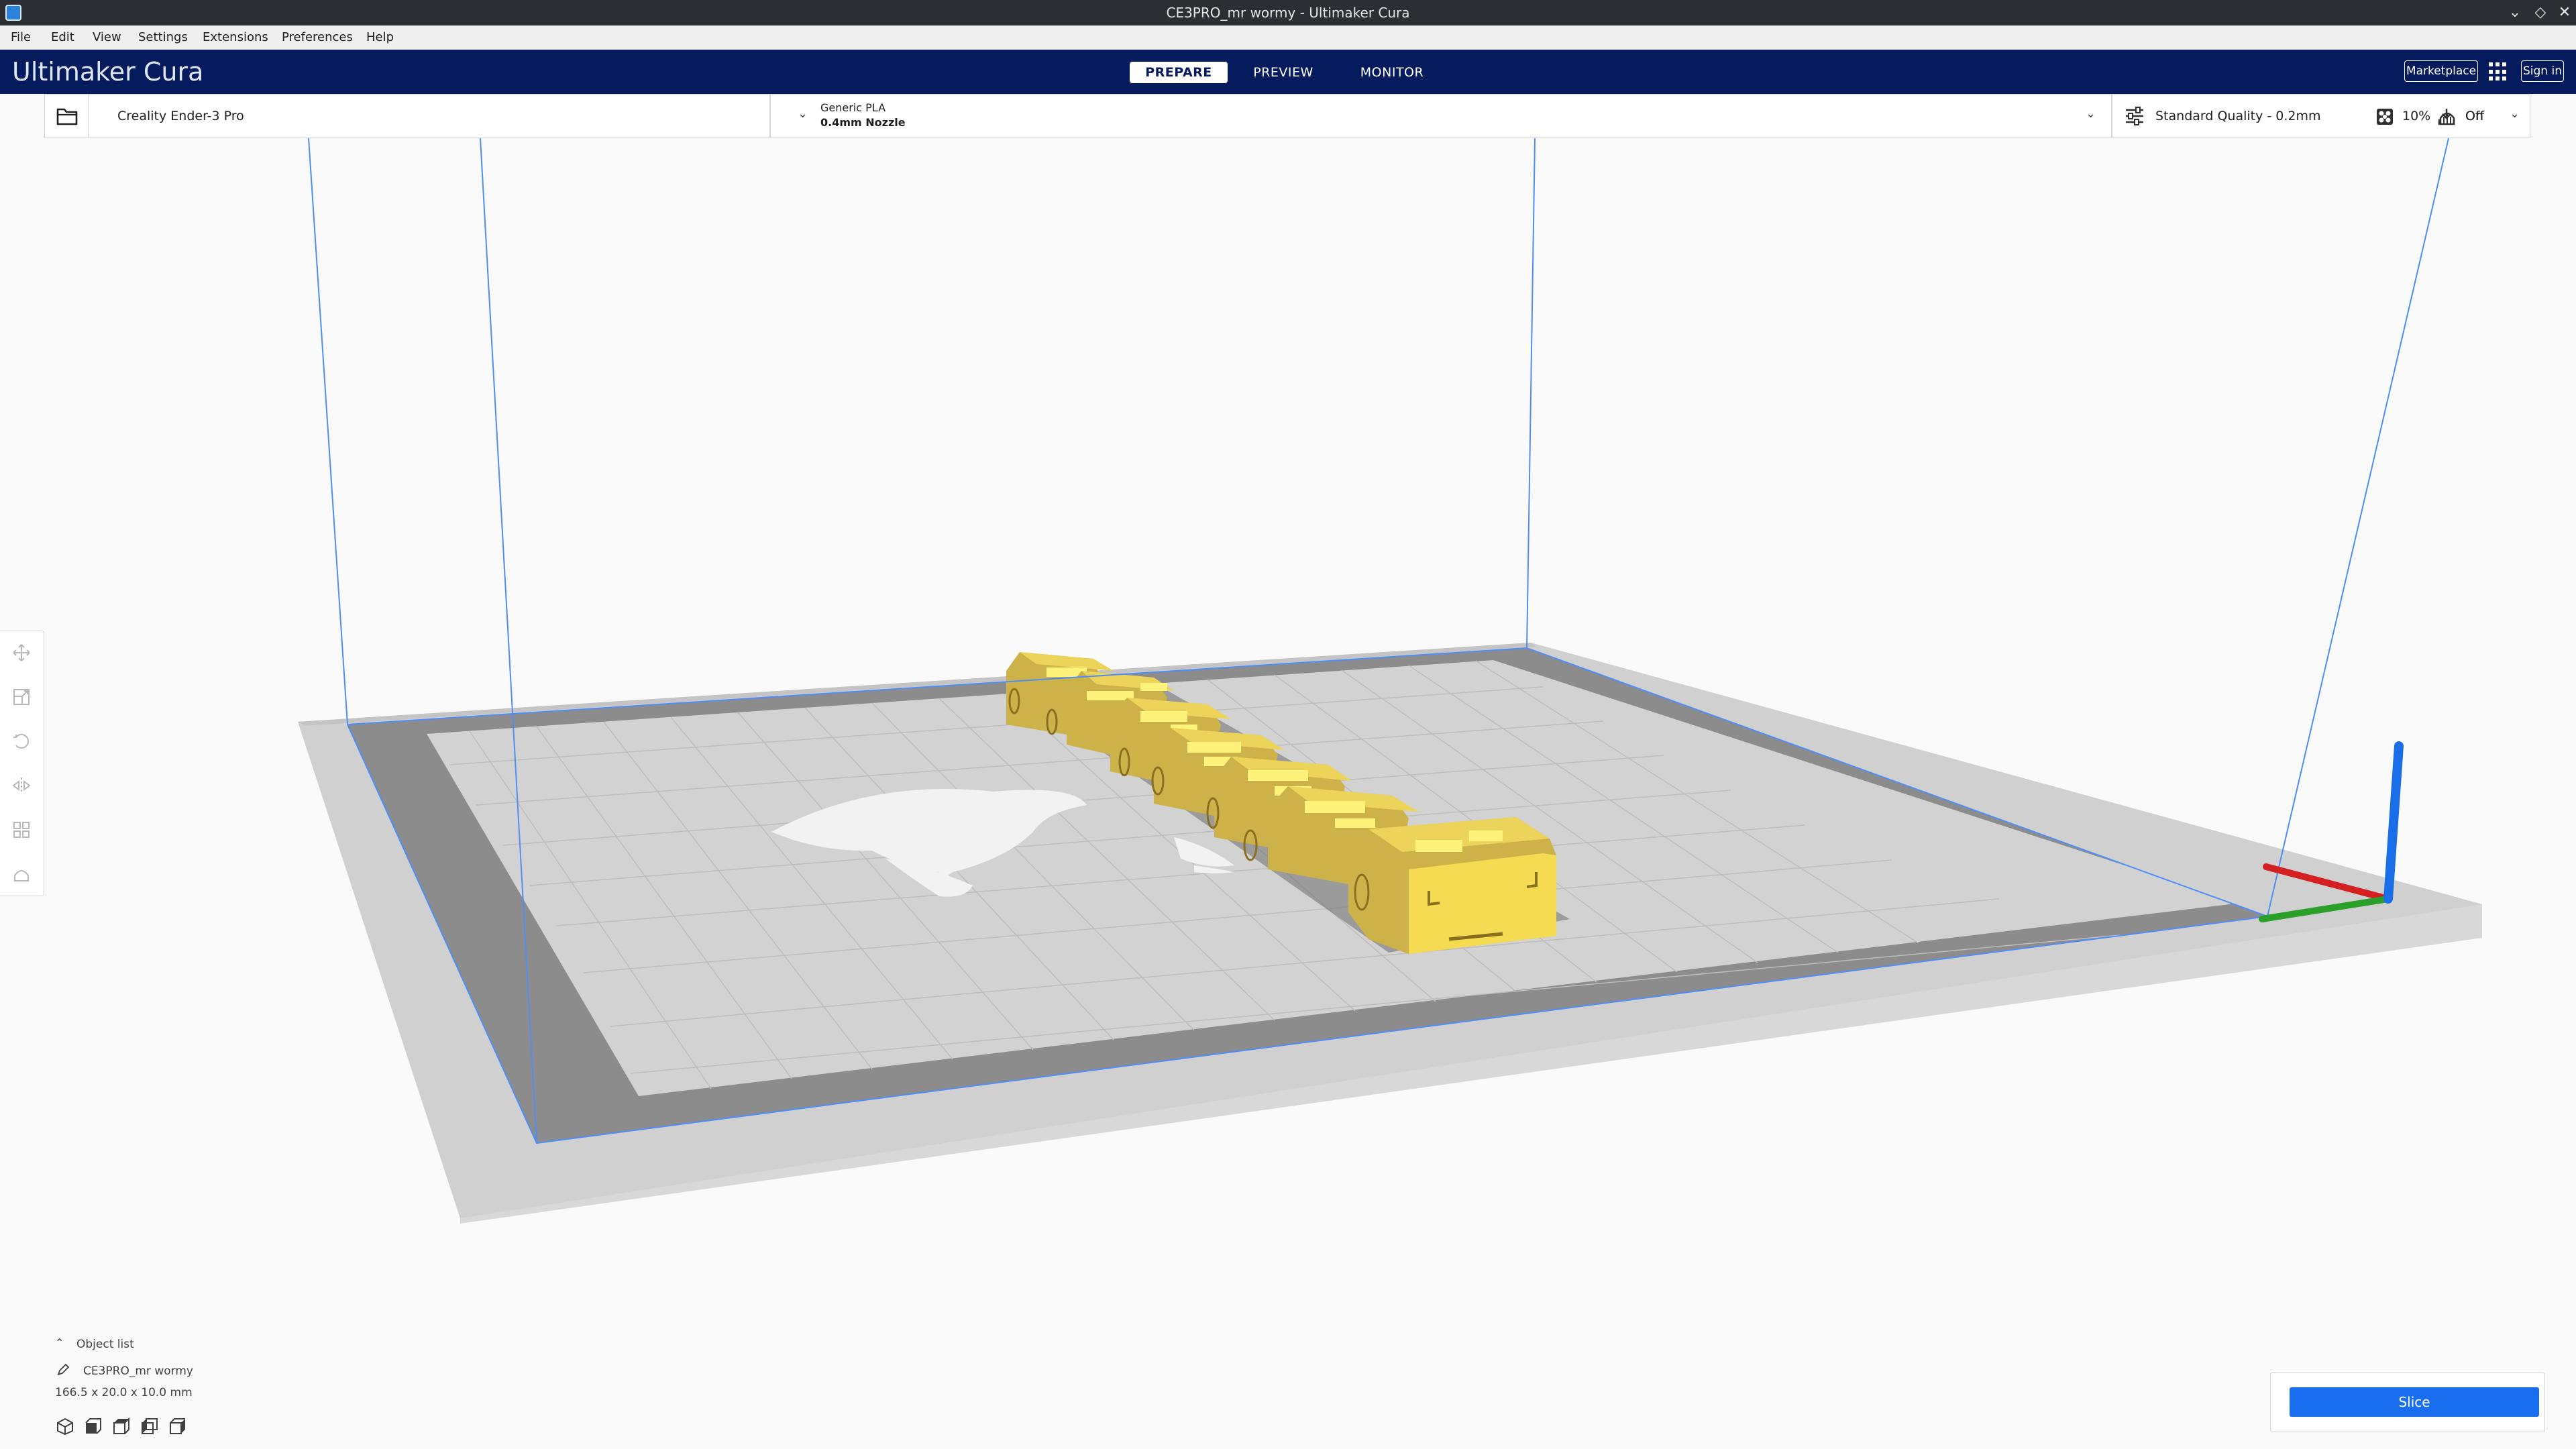 The height and width of the screenshot is (1449, 2576). What do you see at coordinates (105, 1344) in the screenshot?
I see `object-list-header: Object list` at bounding box center [105, 1344].